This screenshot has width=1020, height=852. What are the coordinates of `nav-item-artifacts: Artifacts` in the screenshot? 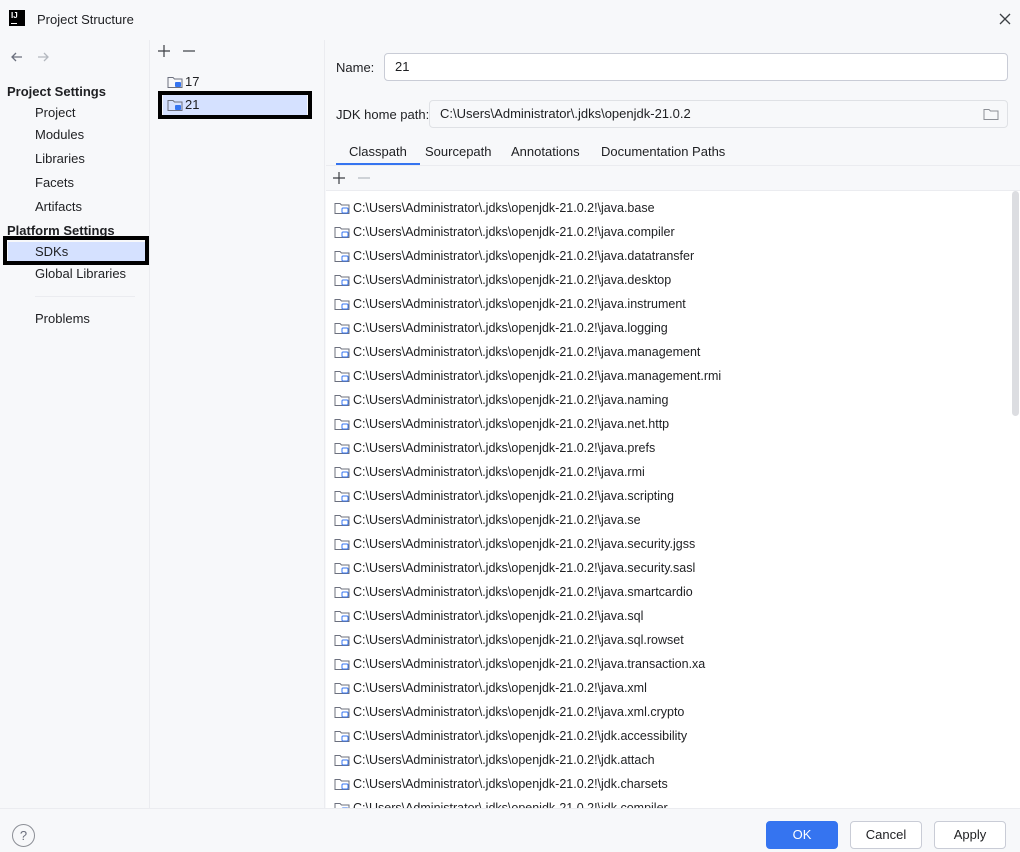 It's located at (58, 207).